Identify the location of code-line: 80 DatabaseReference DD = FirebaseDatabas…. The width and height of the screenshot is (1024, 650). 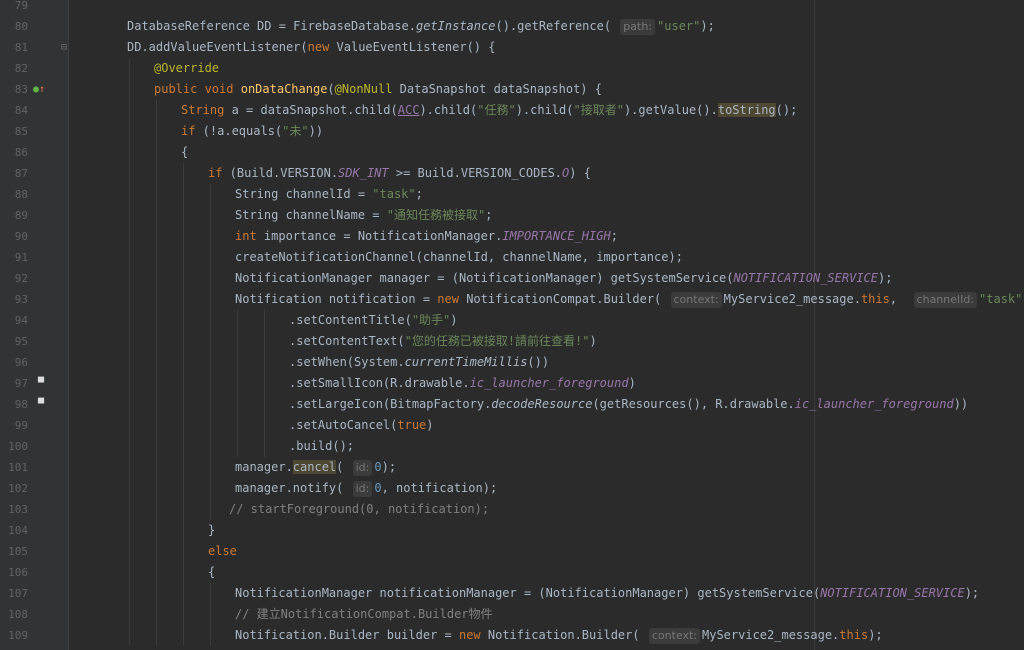
(512, 26).